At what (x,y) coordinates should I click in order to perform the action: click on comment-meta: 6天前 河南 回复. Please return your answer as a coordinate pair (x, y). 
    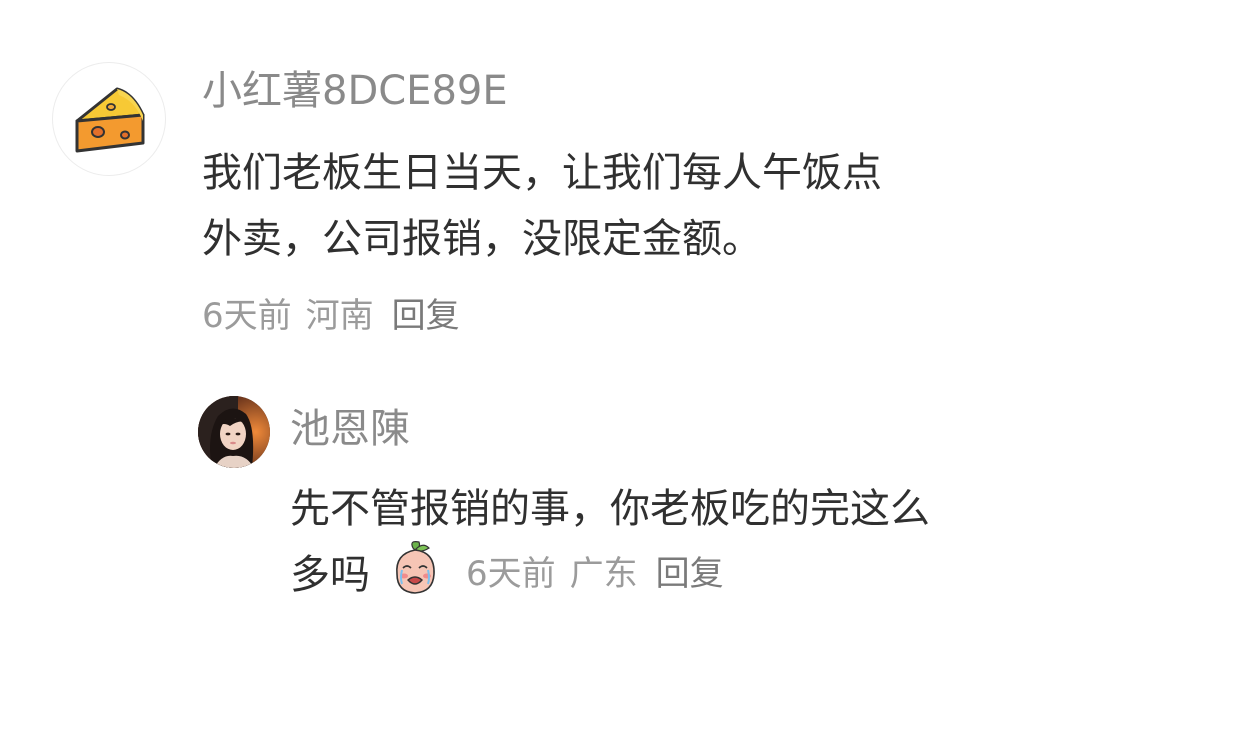
    Looking at the image, I should click on (331, 316).